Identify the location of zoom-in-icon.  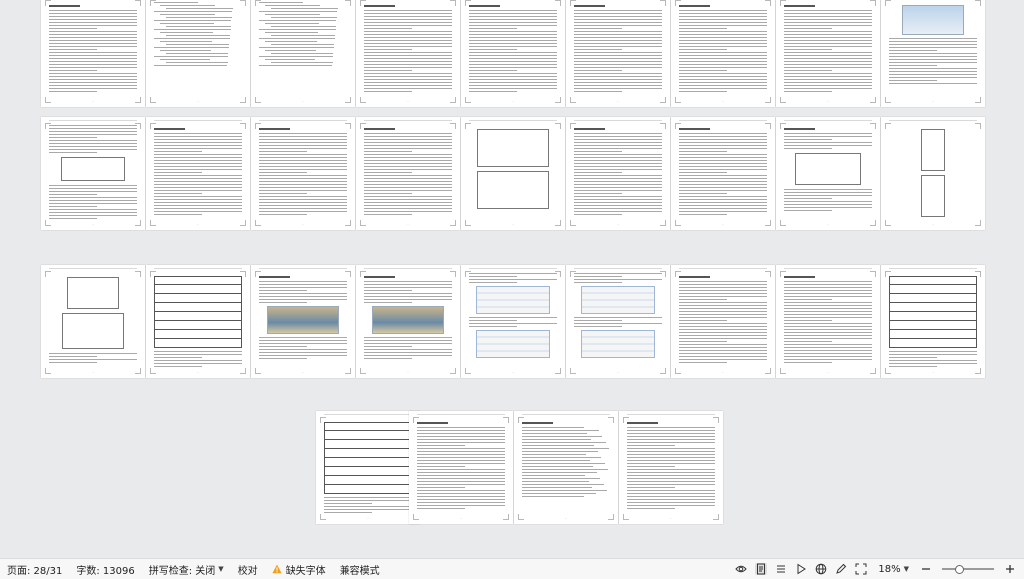
(1010, 569).